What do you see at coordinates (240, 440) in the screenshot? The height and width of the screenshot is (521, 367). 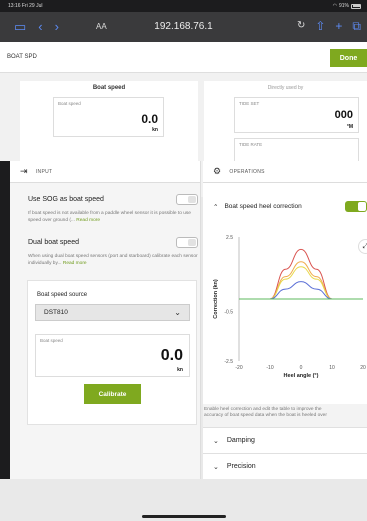 I see `damping-label: Damping` at bounding box center [240, 440].